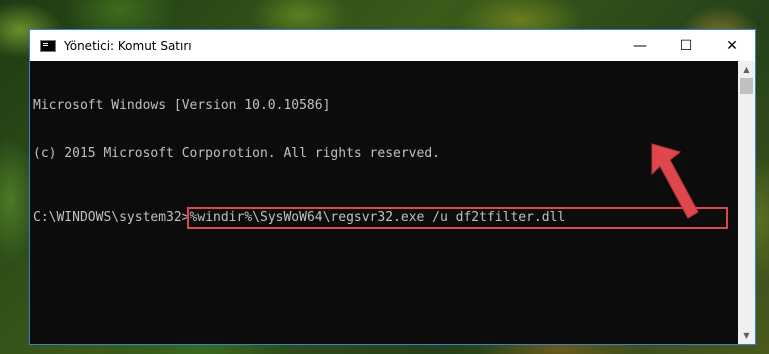 The width and height of the screenshot is (769, 354). What do you see at coordinates (128, 45) in the screenshot?
I see `window-title: Yönetici: Komut Satırı` at bounding box center [128, 45].